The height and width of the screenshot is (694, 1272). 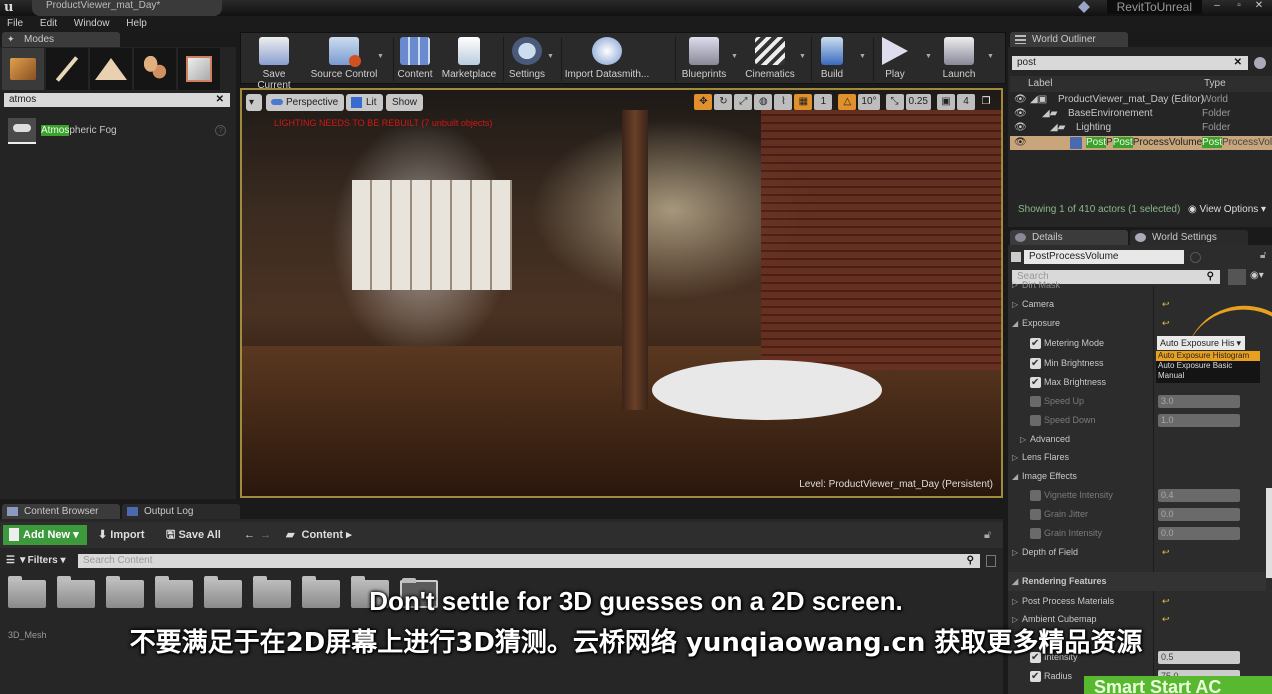 What do you see at coordinates (529, 561) in the screenshot?
I see `search-content-input: Search Content ⚲` at bounding box center [529, 561].